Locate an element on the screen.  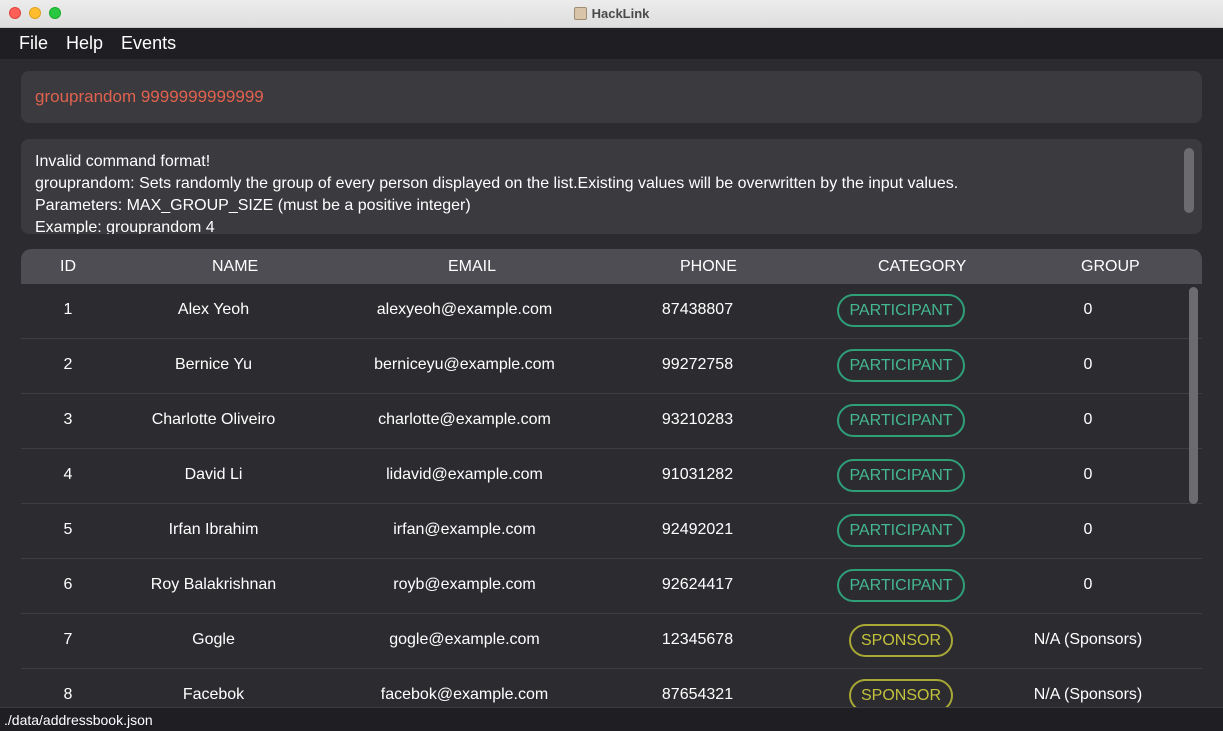
column-header-name: NAME is located at coordinates (235, 267).